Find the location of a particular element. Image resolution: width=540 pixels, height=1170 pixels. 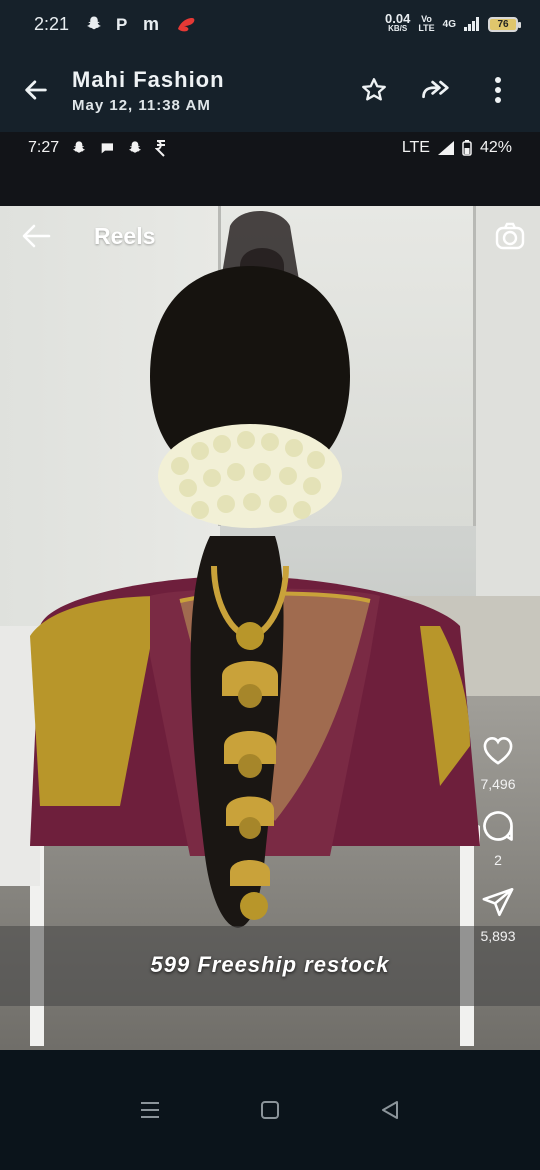

nav-back-button is located at coordinates (390, 1110).